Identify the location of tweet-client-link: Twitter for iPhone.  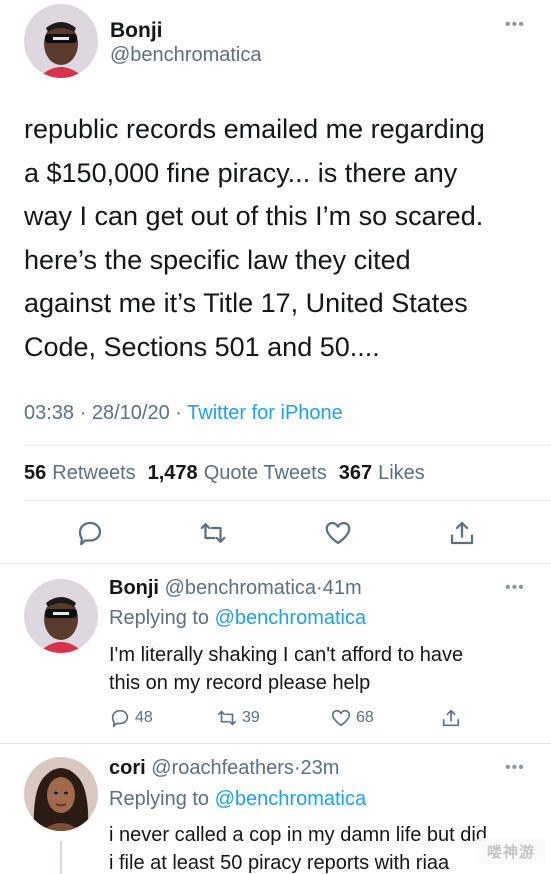
(265, 413).